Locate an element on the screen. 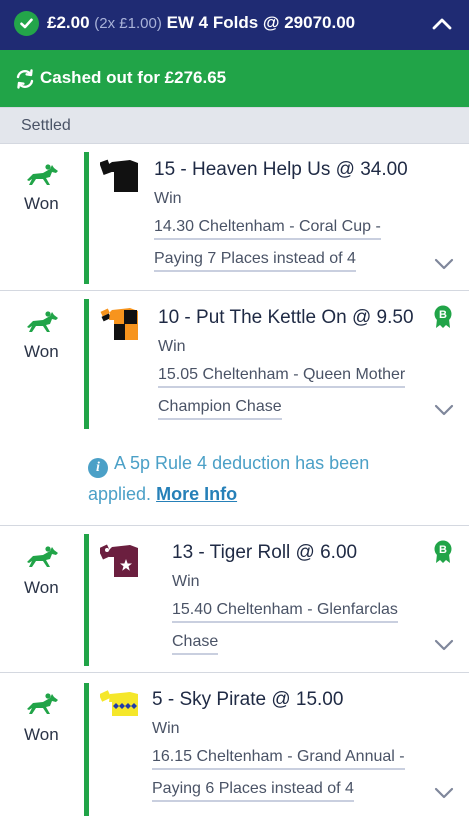 The height and width of the screenshot is (816, 469). race-link-continued: Chase is located at coordinates (195, 644).